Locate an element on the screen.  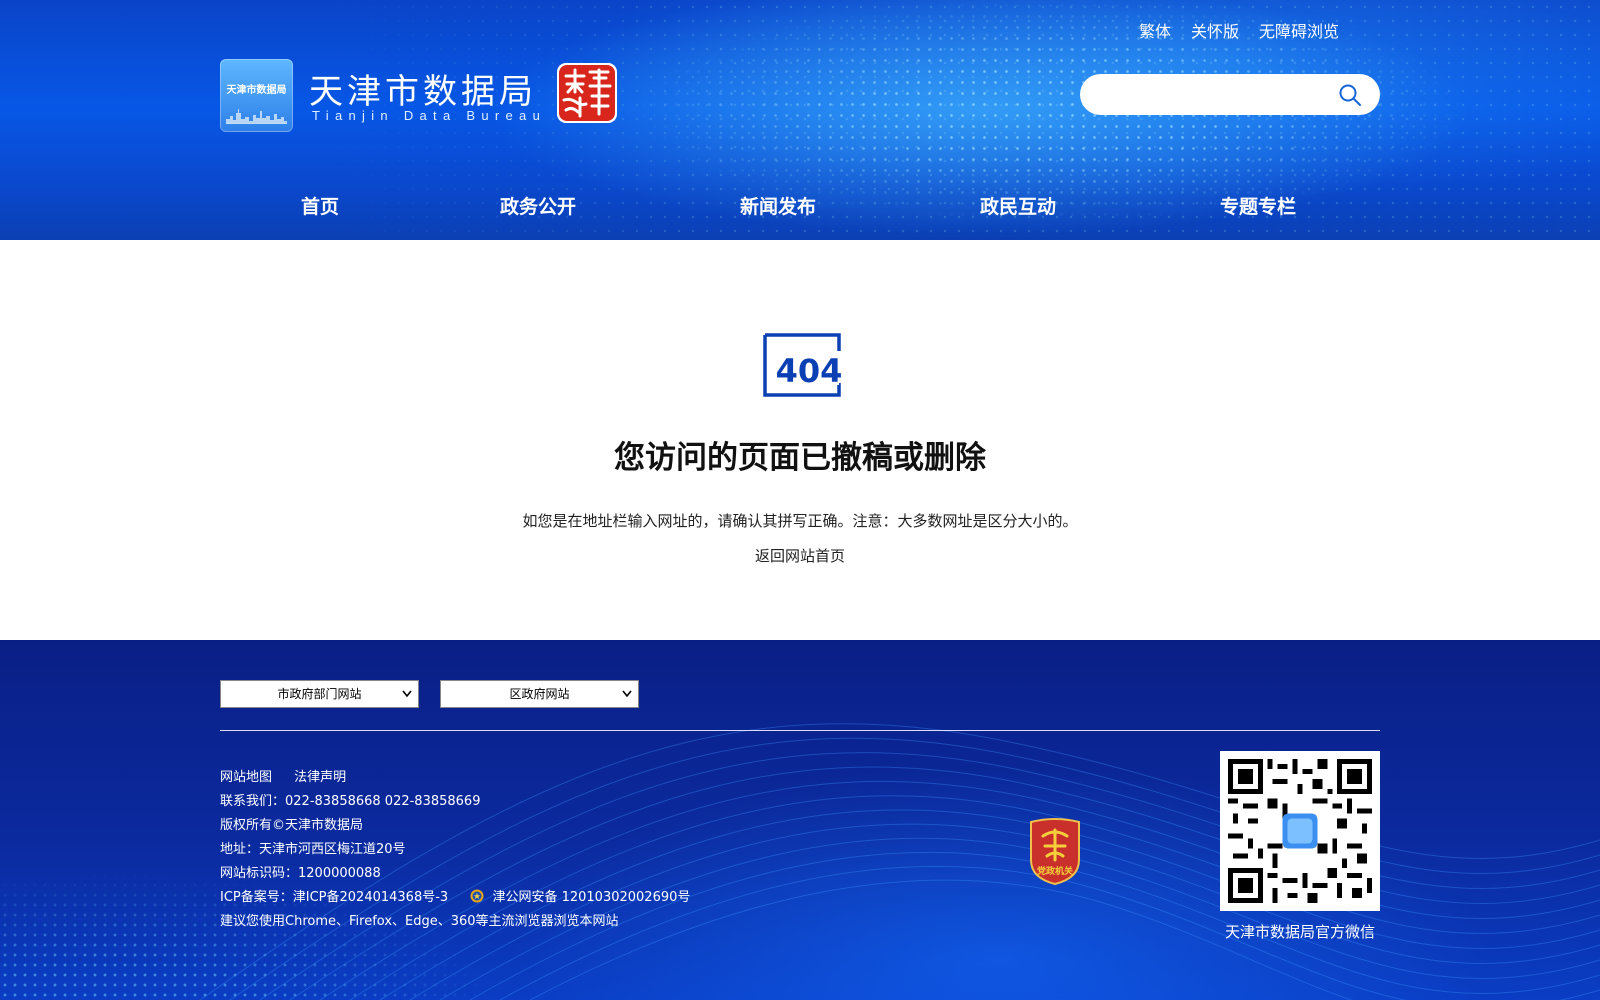
site-id: 网站标识码：1200000088 is located at coordinates (300, 873).